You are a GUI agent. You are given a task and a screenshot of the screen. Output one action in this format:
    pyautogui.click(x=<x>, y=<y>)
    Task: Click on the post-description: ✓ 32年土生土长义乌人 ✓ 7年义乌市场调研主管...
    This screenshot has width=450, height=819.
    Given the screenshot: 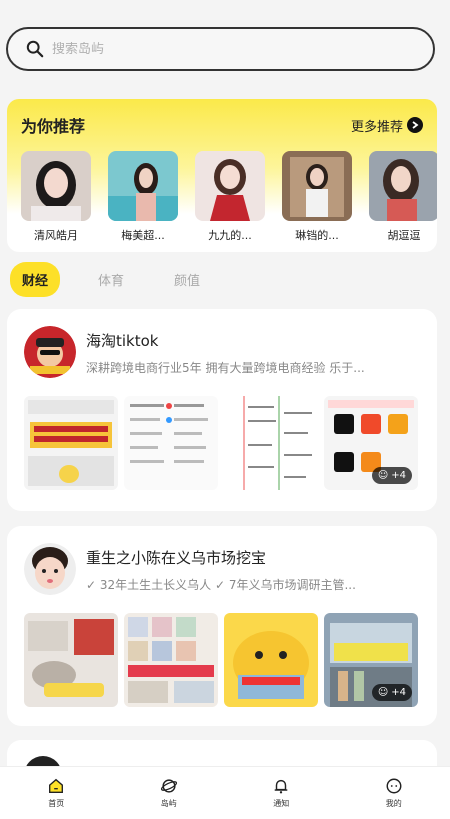 What is the action you would take?
    pyautogui.click(x=221, y=585)
    